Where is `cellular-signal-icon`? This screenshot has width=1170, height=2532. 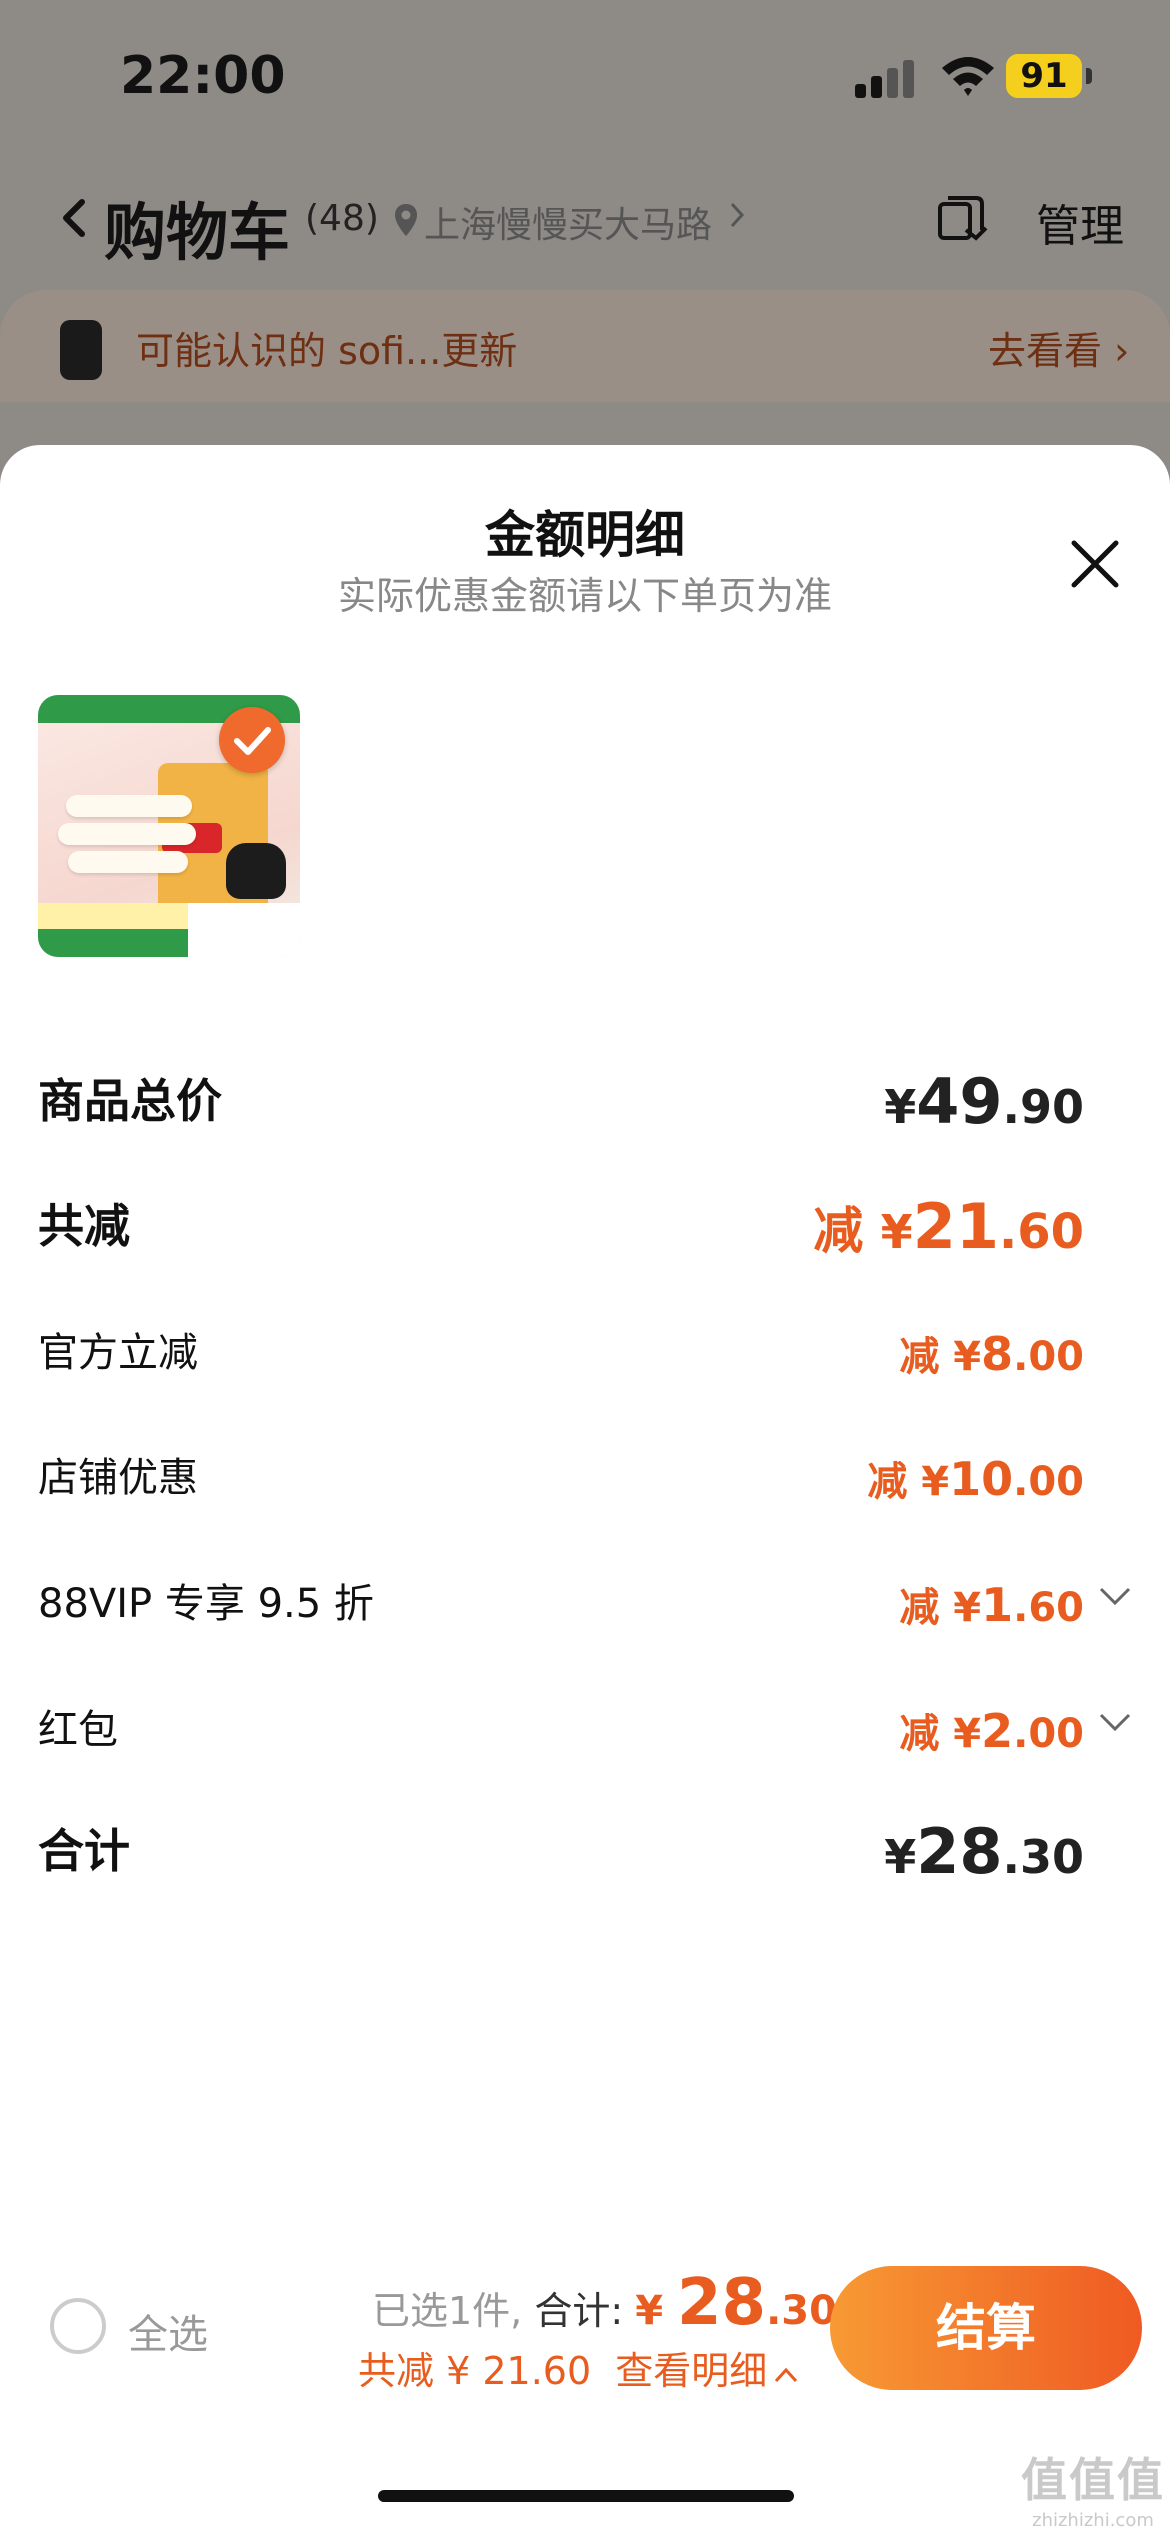
cellular-signal-icon is located at coordinates (885, 79).